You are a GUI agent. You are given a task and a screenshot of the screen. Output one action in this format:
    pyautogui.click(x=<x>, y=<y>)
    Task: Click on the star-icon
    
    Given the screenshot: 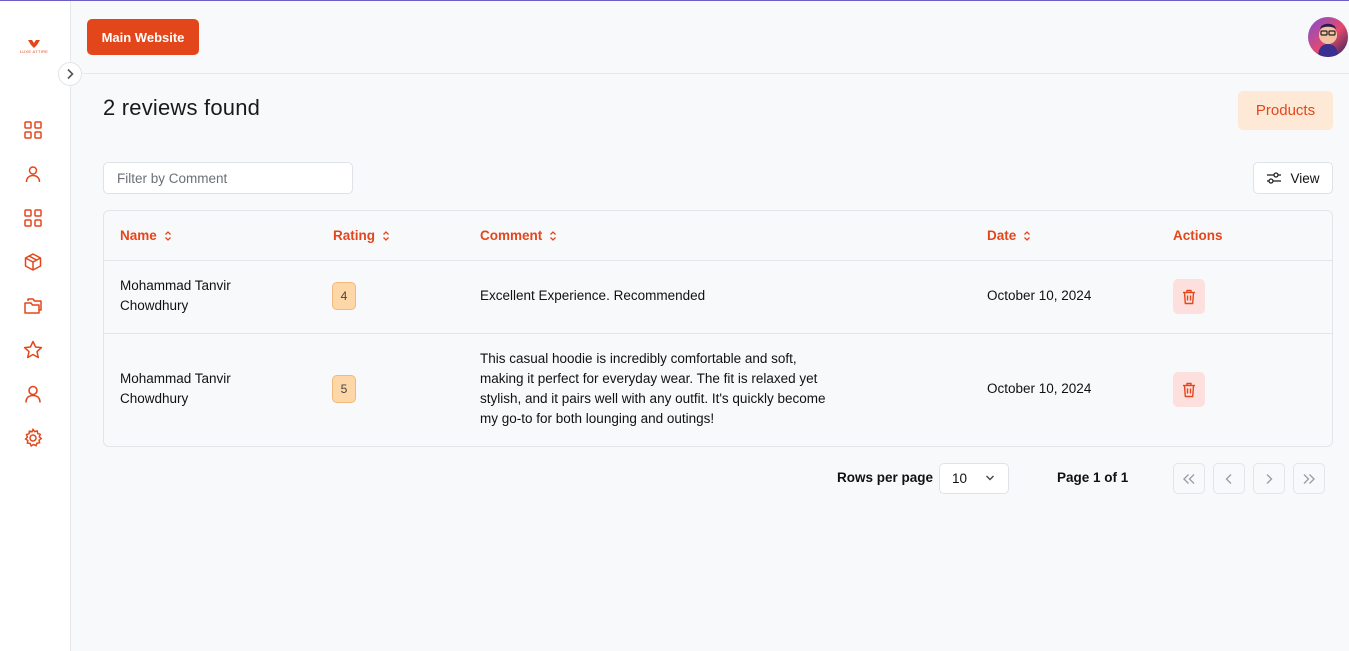 What is the action you would take?
    pyautogui.click(x=33, y=349)
    